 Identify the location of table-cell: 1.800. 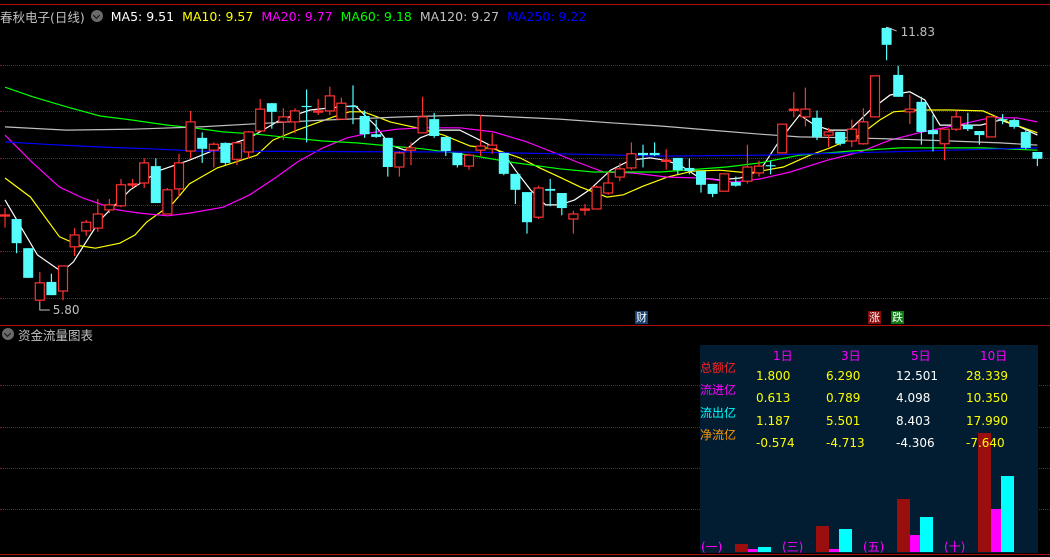
(773, 376).